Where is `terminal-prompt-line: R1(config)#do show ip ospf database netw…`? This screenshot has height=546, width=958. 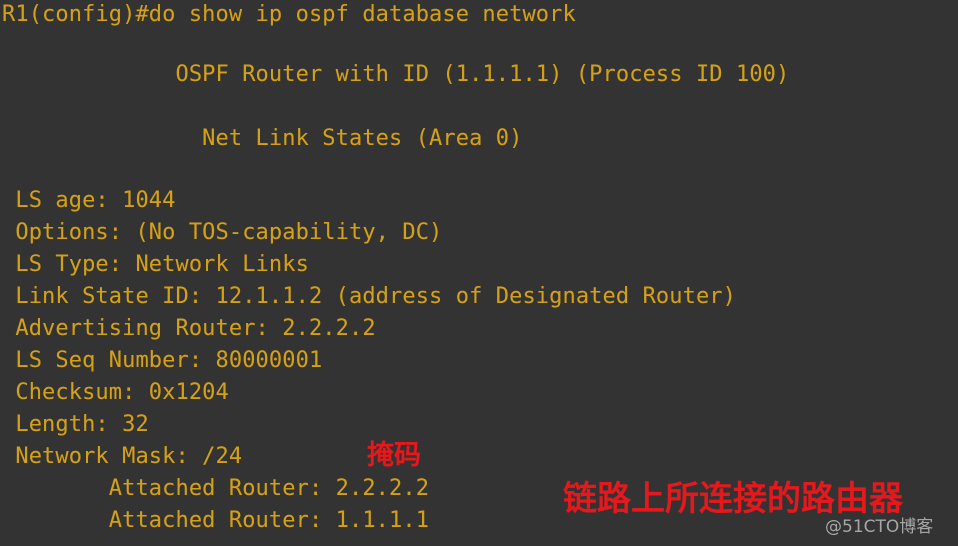 terminal-prompt-line: R1(config)#do show ip ospf database netw… is located at coordinates (289, 14).